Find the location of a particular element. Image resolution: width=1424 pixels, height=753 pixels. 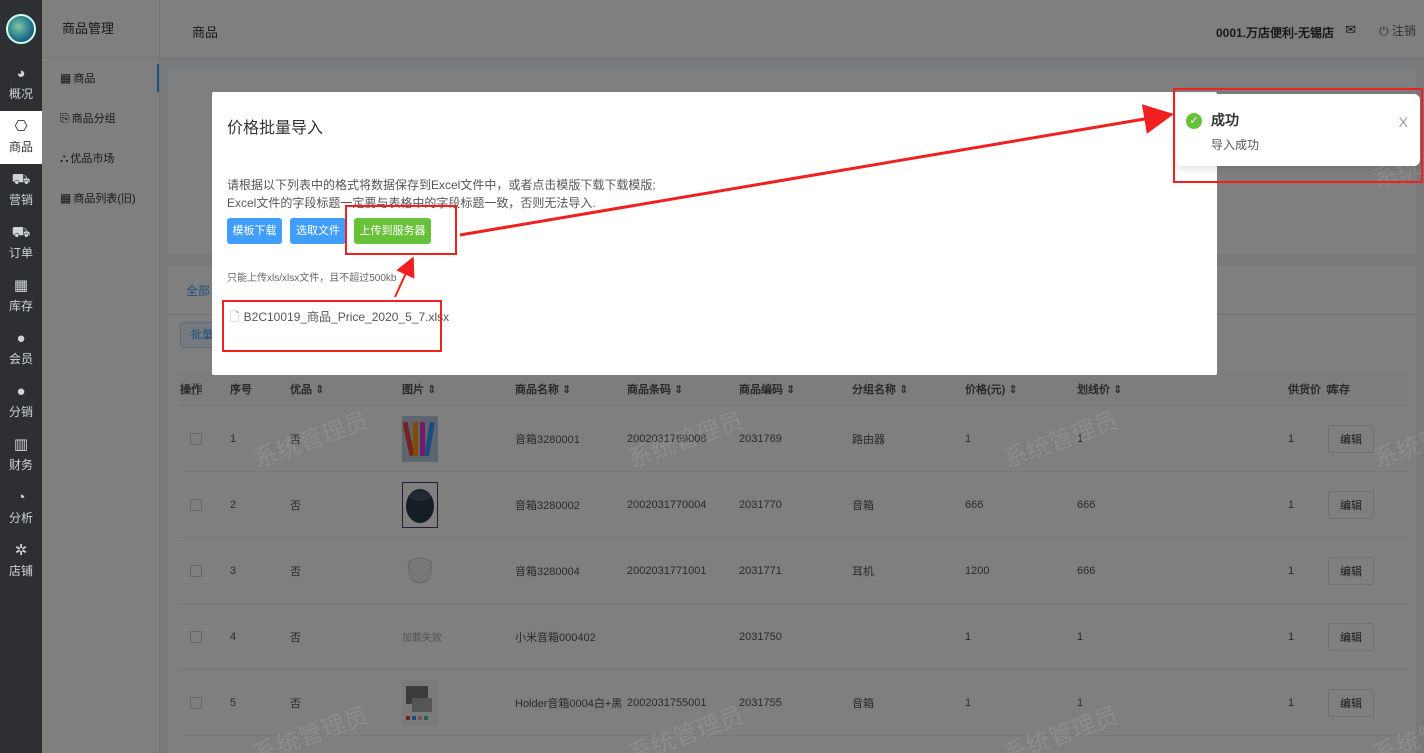

nav-item-label: 概况 is located at coordinates (20, 94).